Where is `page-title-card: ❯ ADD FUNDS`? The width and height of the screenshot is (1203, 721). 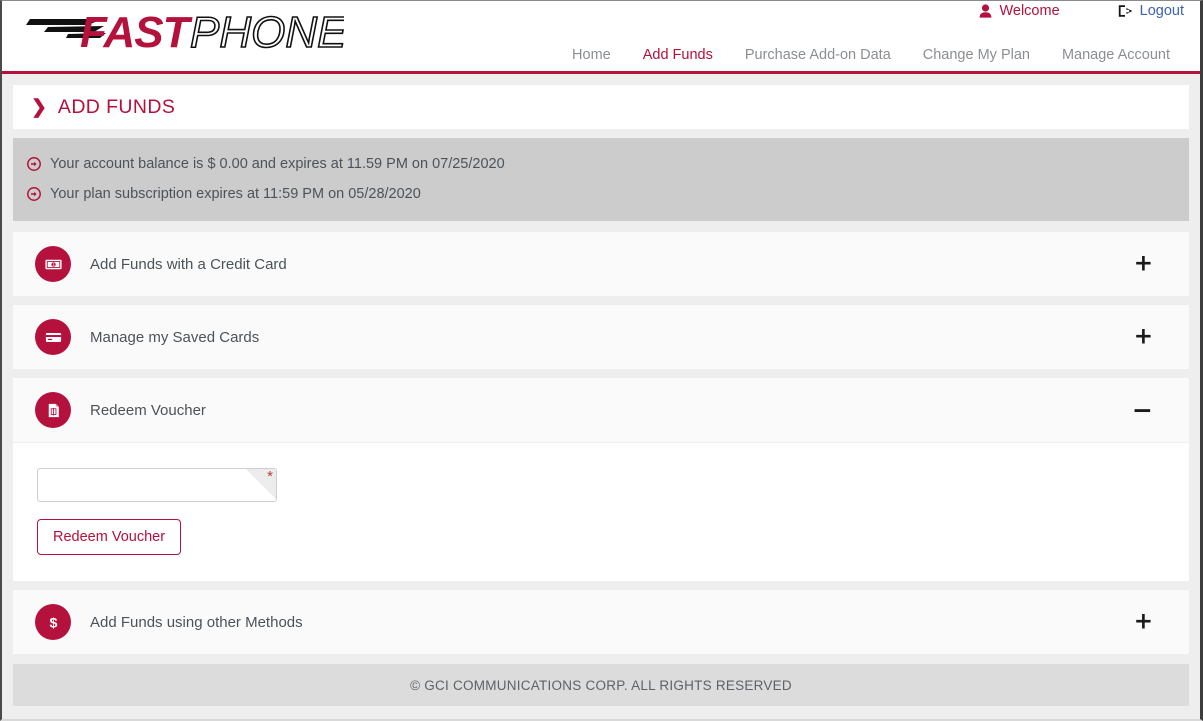 page-title-card: ❯ ADD FUNDS is located at coordinates (601, 107).